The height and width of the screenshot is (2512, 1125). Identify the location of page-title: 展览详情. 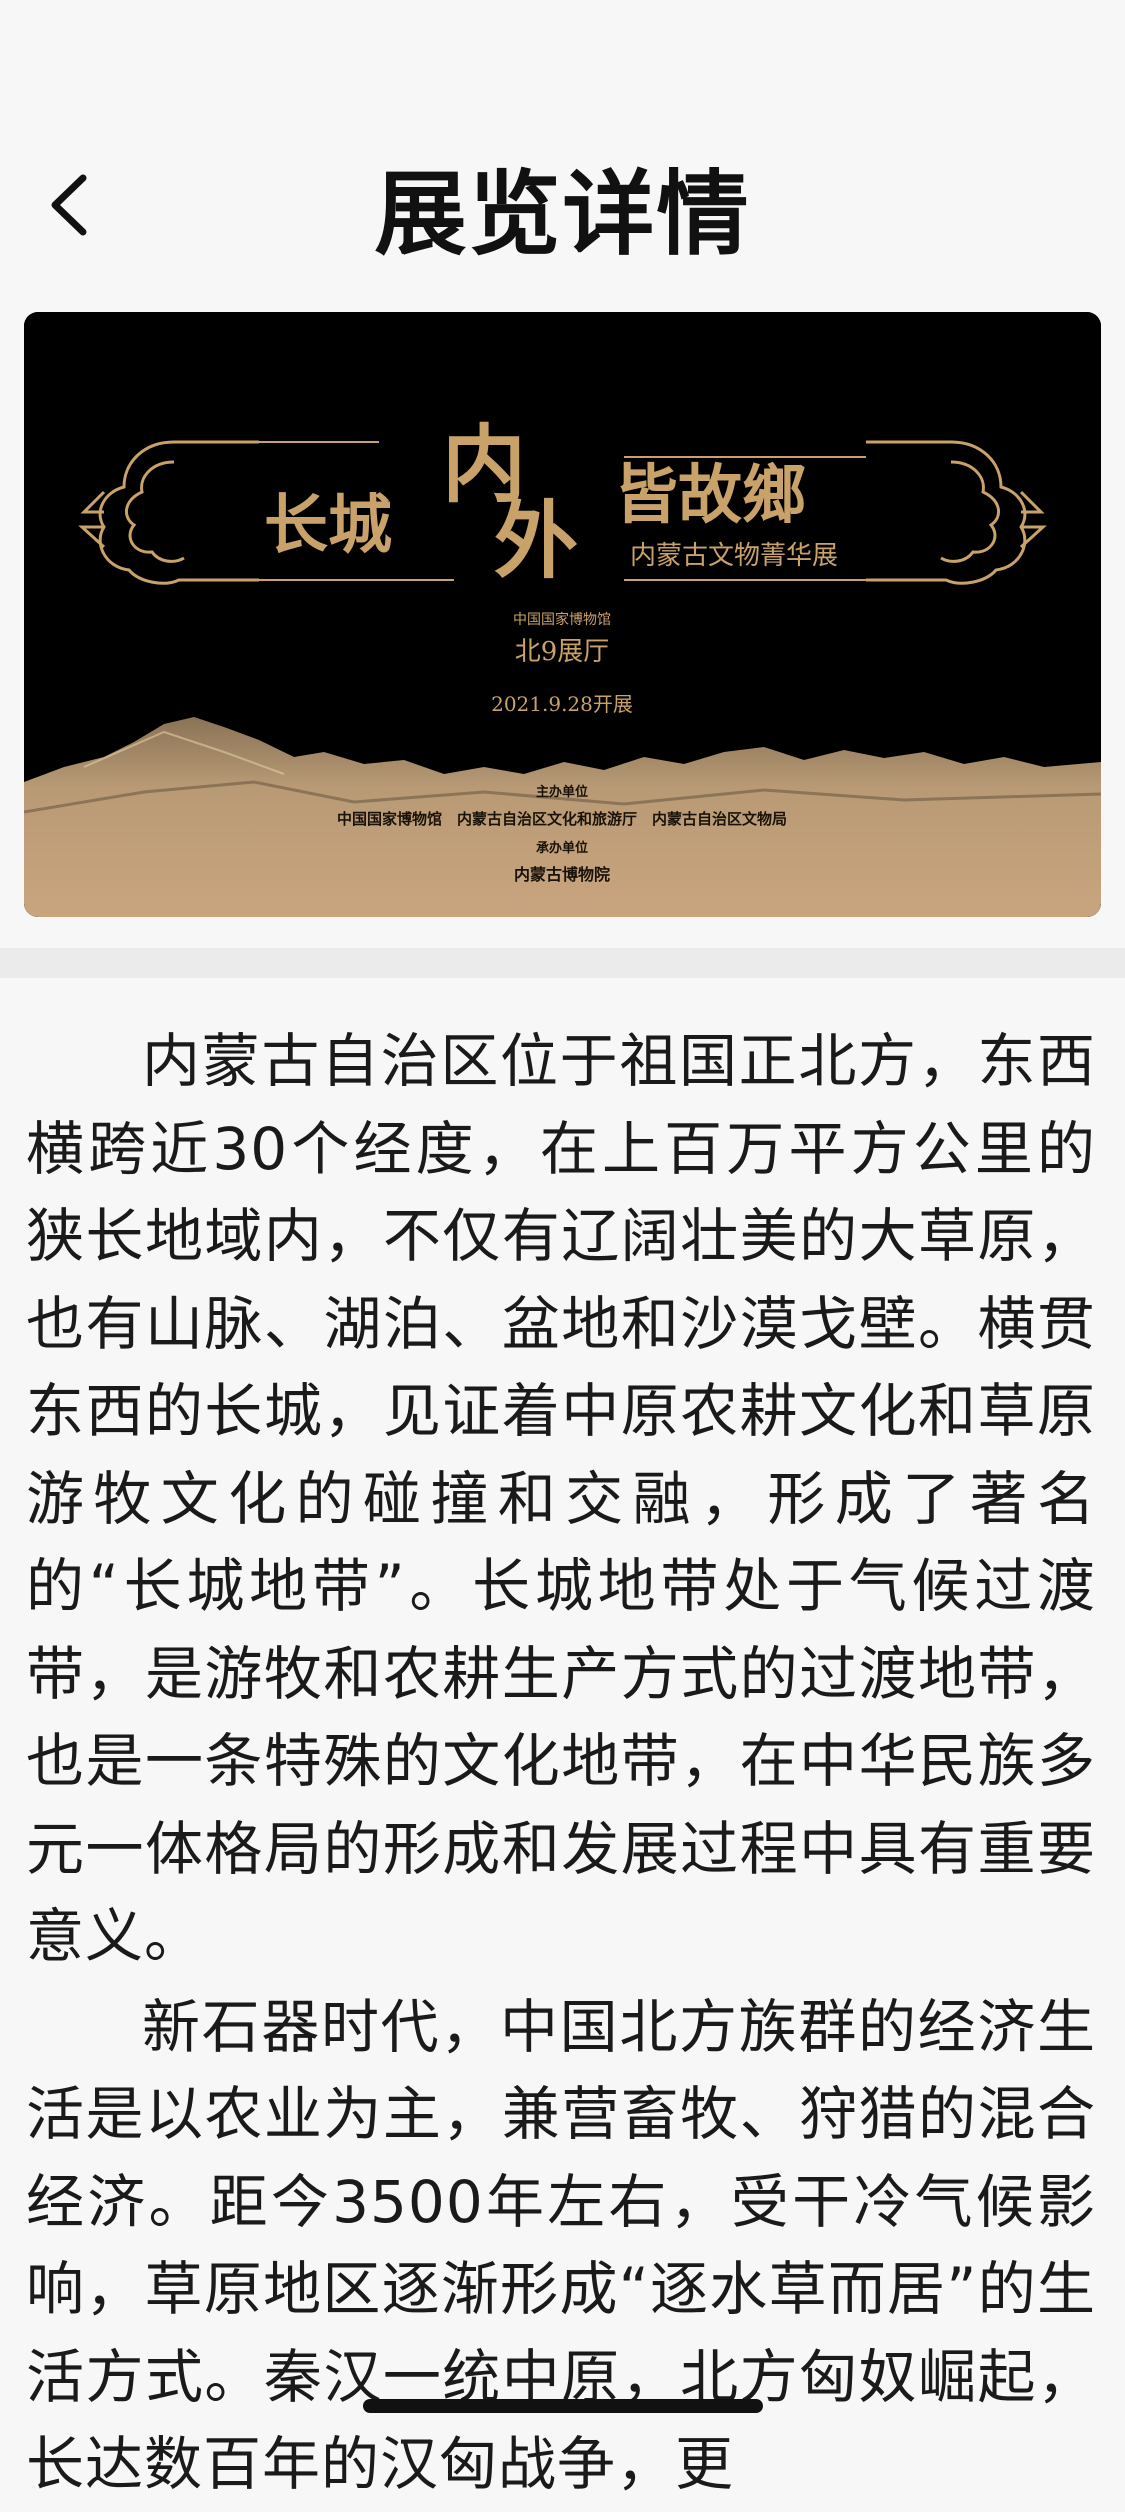
(562, 214).